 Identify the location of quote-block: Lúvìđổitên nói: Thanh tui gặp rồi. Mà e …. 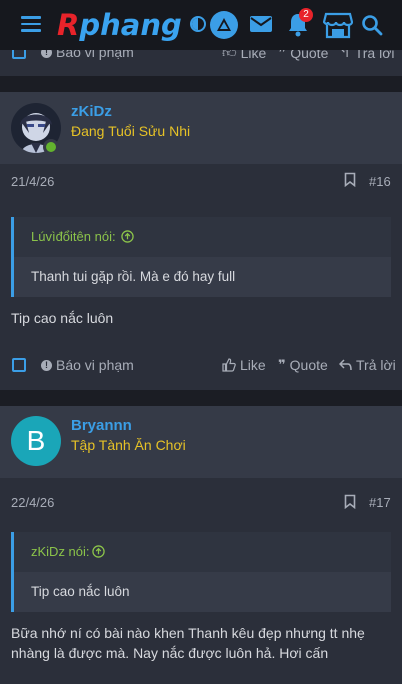
(201, 257).